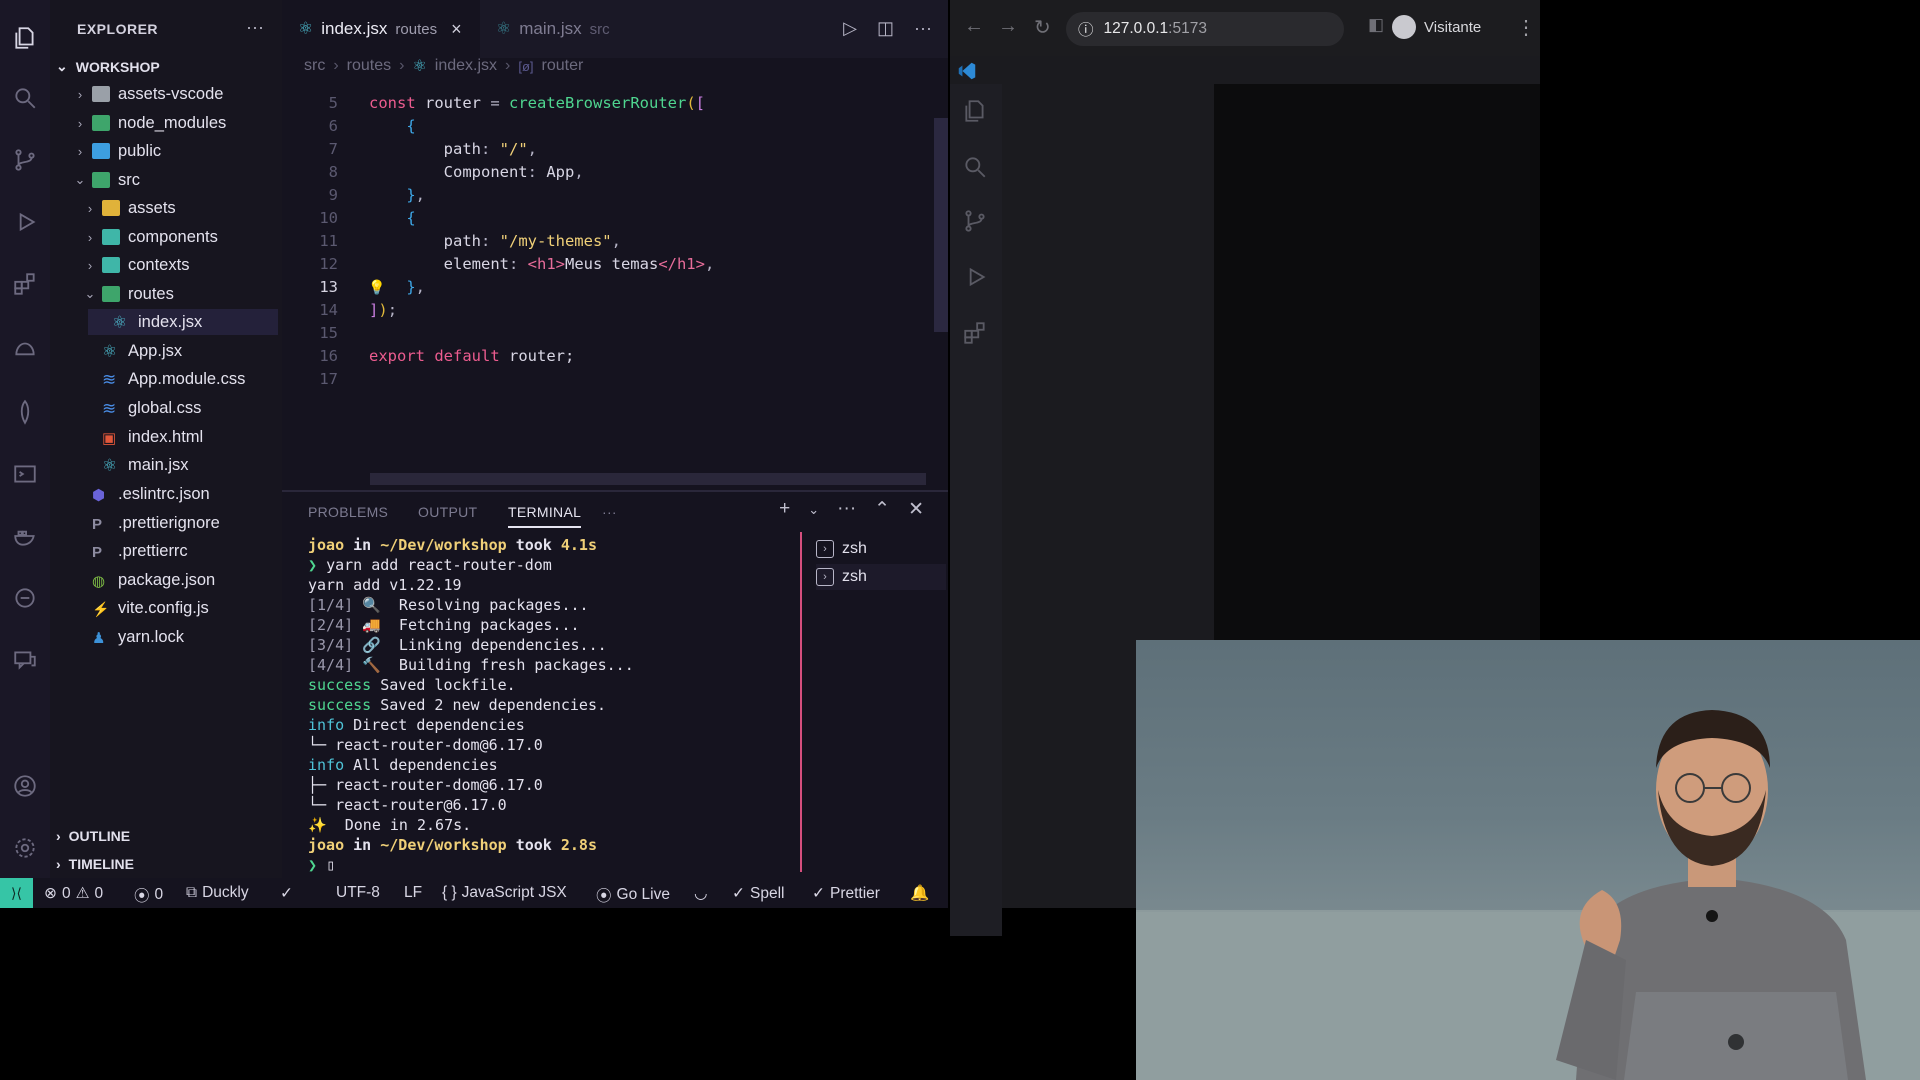 This screenshot has width=1920, height=1080. What do you see at coordinates (545, 516) in the screenshot?
I see `tab-terminal: TERMINAL` at bounding box center [545, 516].